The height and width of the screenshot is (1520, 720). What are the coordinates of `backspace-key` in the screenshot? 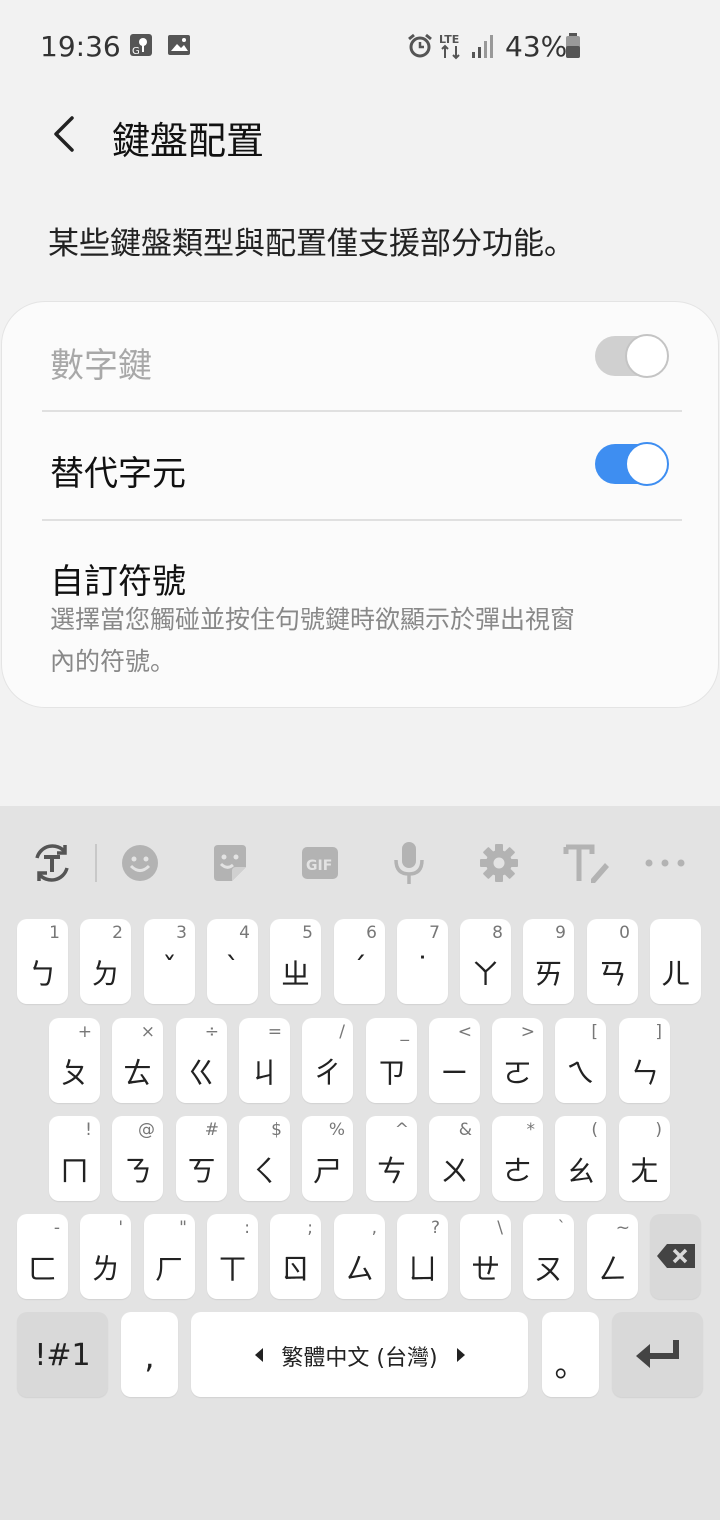 It's located at (675, 1256).